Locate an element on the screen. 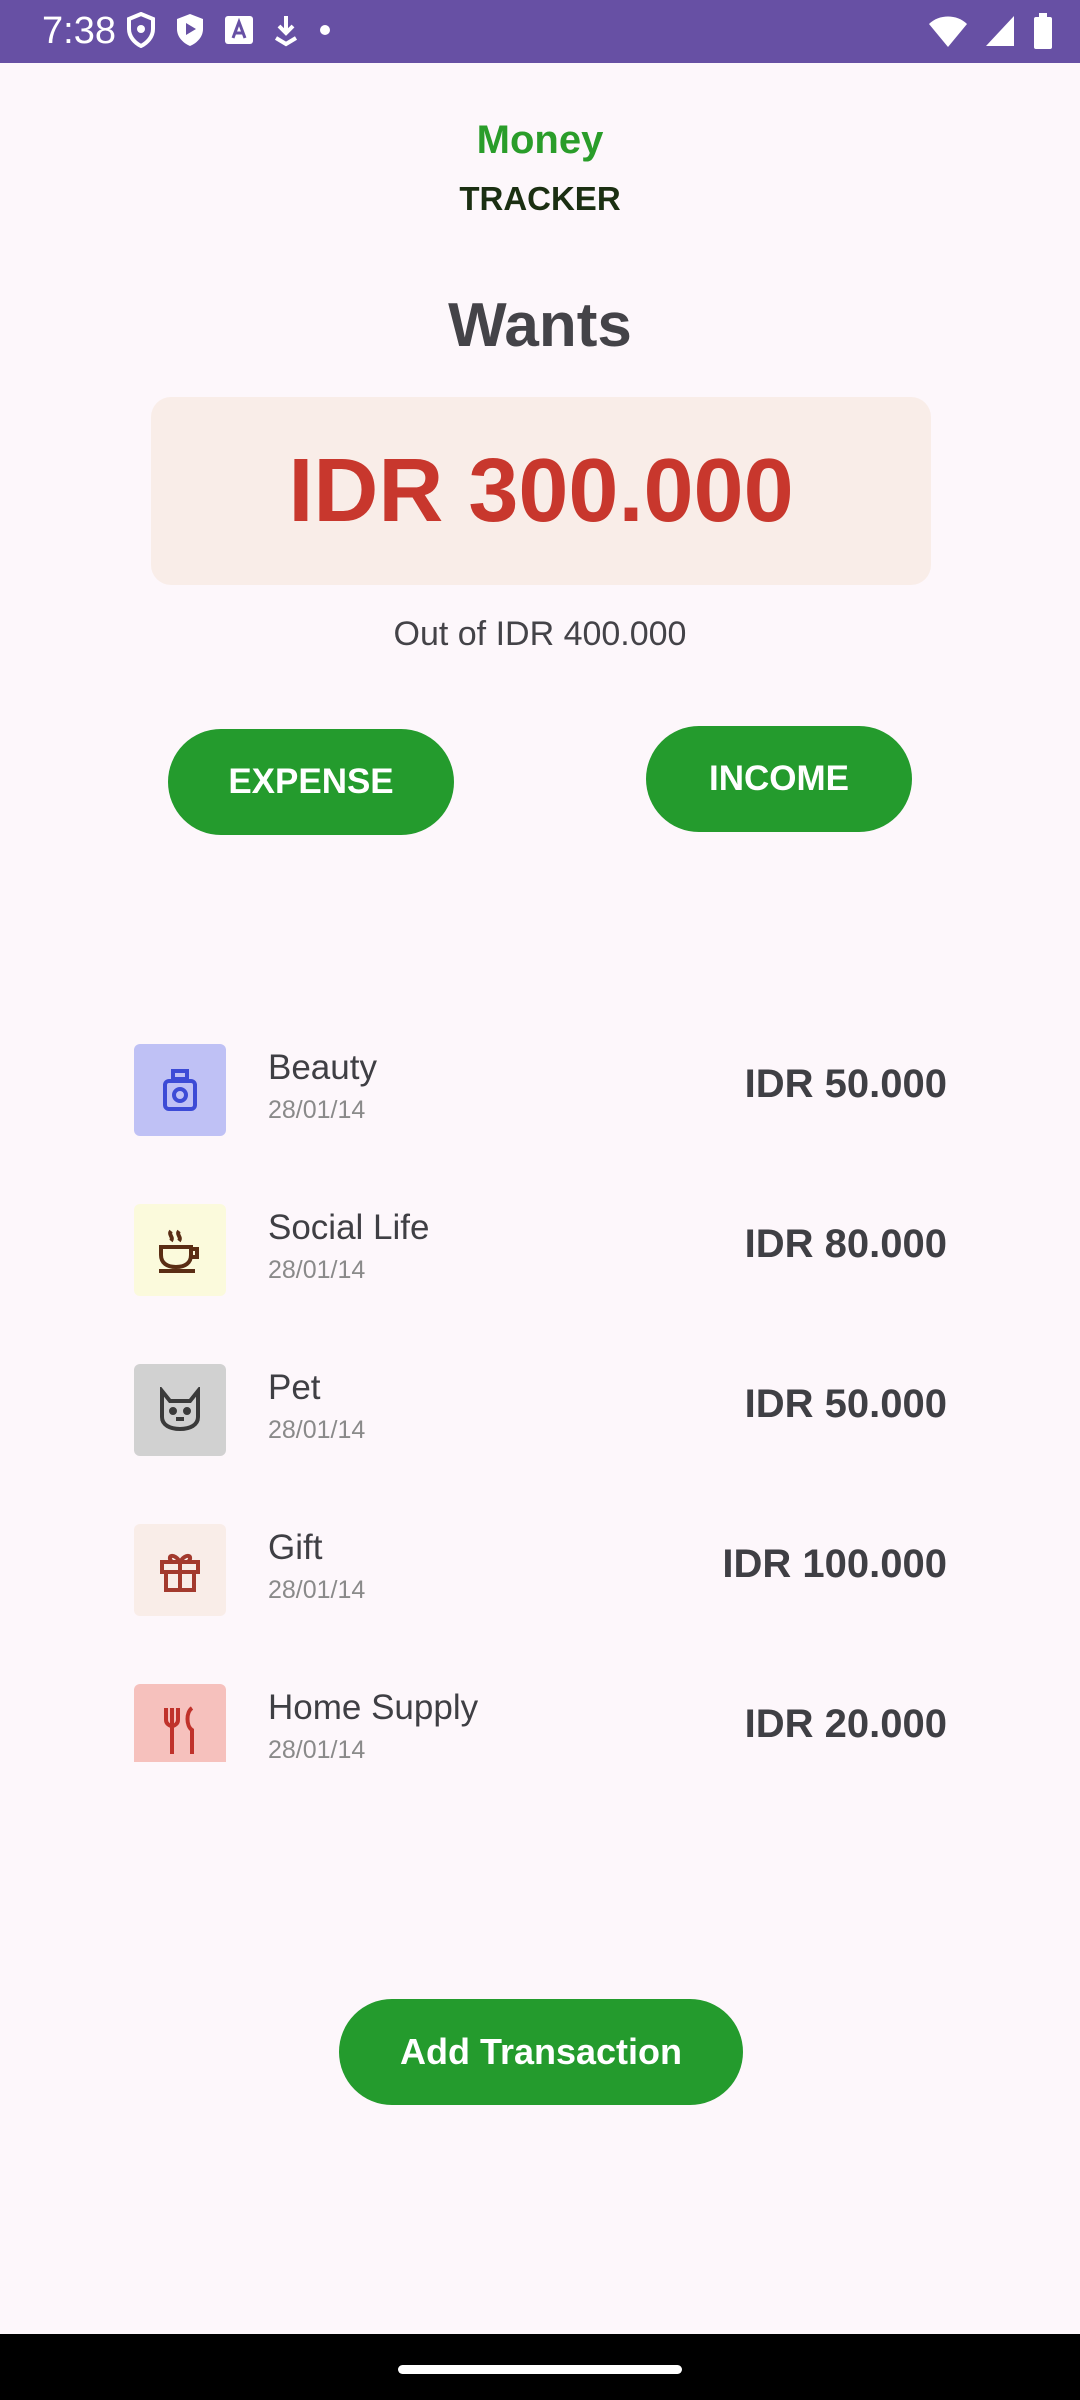 This screenshot has height=2400, width=1080. signal-icon is located at coordinates (1000, 33).